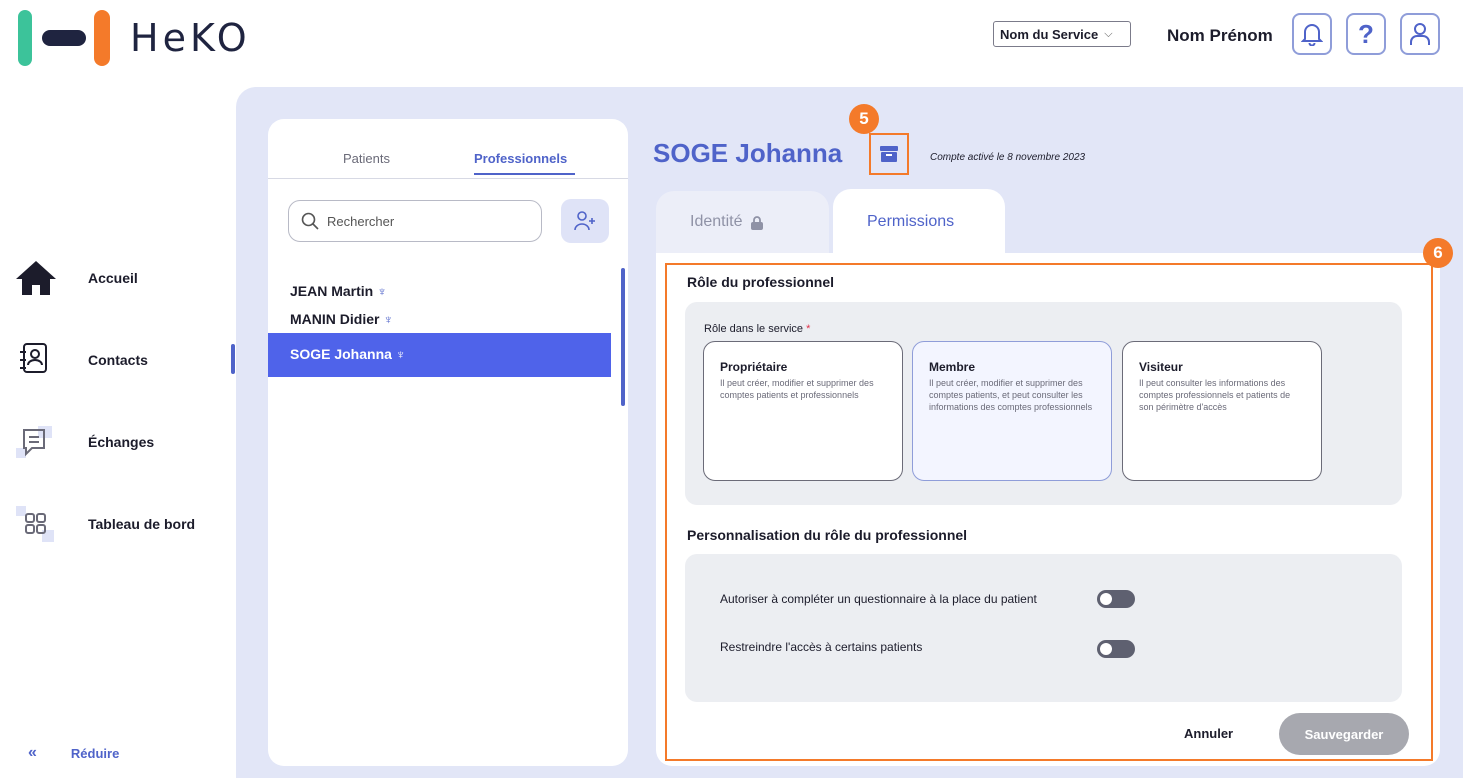 The width and height of the screenshot is (1463, 778). Describe the element at coordinates (113, 278) in the screenshot. I see `sidebar-item-label: Accueil` at that location.